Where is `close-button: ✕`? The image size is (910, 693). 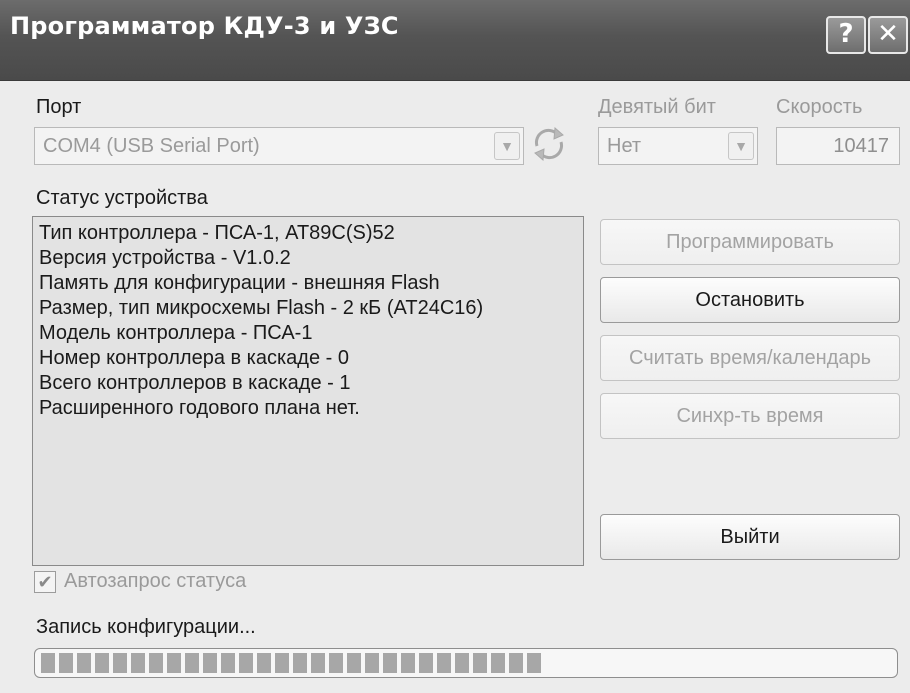 close-button: ✕ is located at coordinates (888, 35).